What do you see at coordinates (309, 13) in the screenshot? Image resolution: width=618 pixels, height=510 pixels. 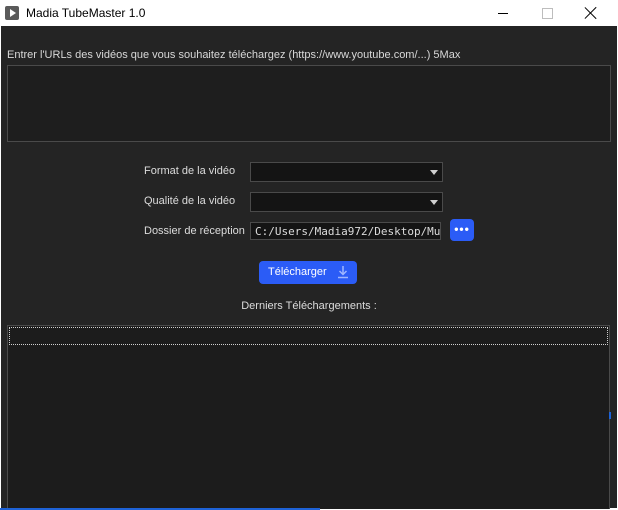 I see `title-bar: Madia TubeMaster 1.0` at bounding box center [309, 13].